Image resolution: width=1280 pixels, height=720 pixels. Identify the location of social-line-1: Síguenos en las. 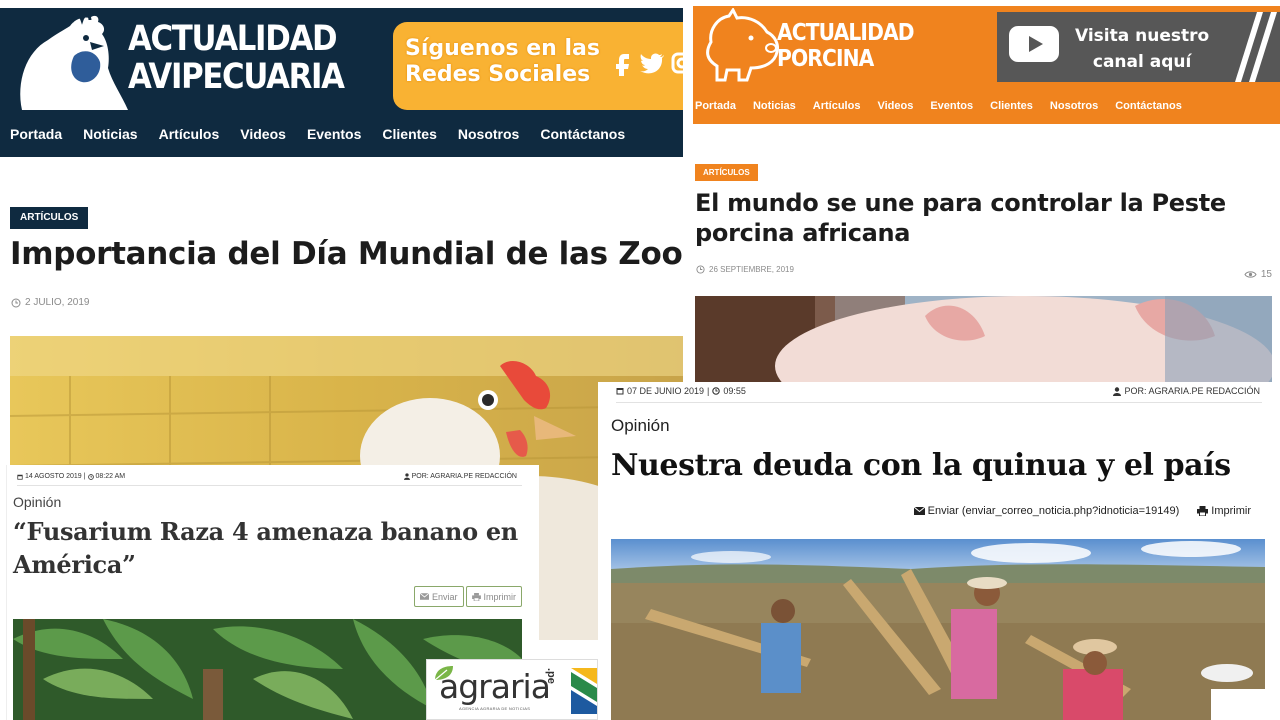
(502, 48).